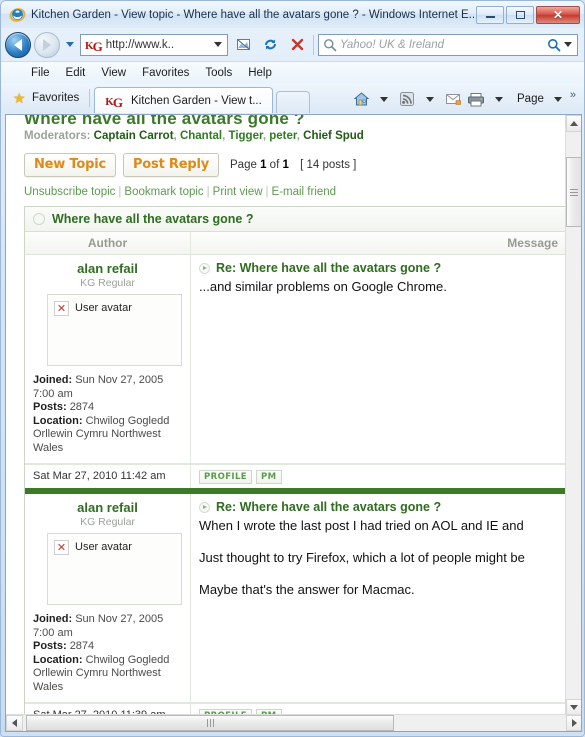  Describe the element at coordinates (210, 723) in the screenshot. I see `horizontal-scrollbar-thumb` at that location.